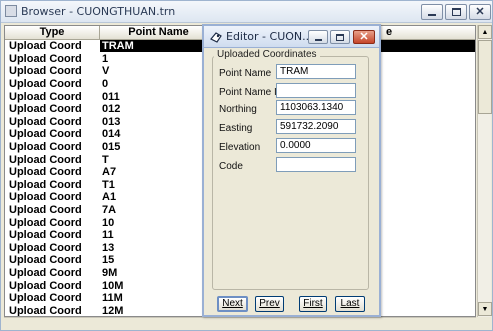 Image resolution: width=493 pixels, height=331 pixels. I want to click on scroll-up-icon: ▲, so click(485, 32).